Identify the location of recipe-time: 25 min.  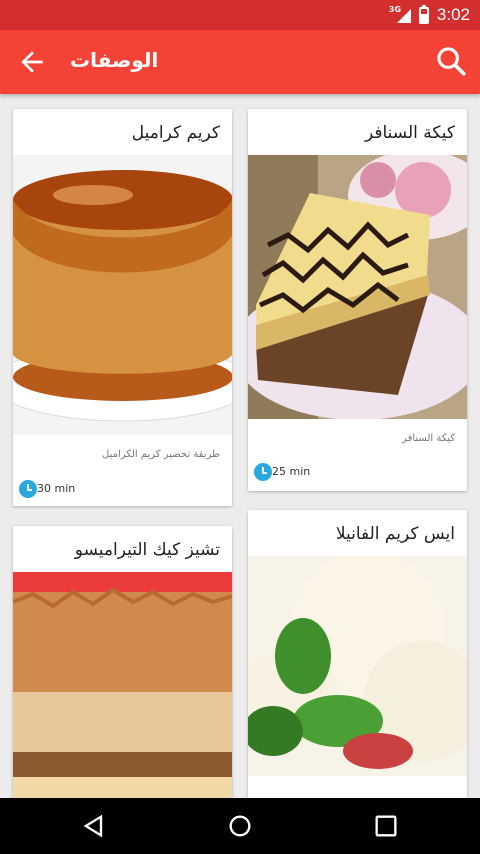
(291, 471).